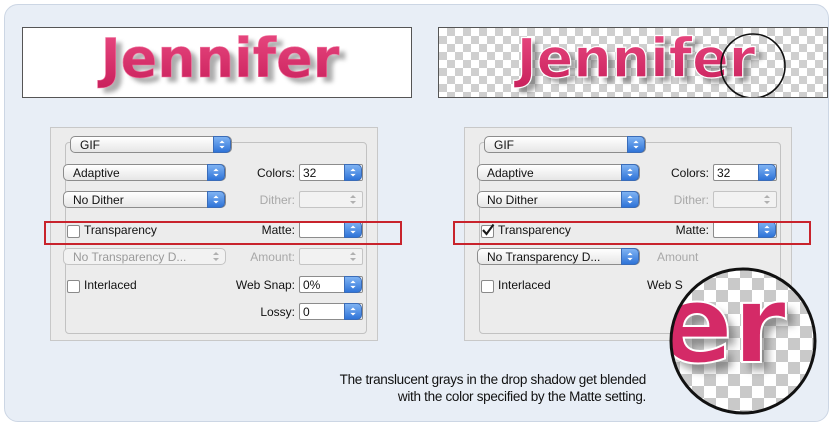 This screenshot has width=835, height=427. I want to click on preview-right-art: Jennifer Jennifer, so click(649, 62).